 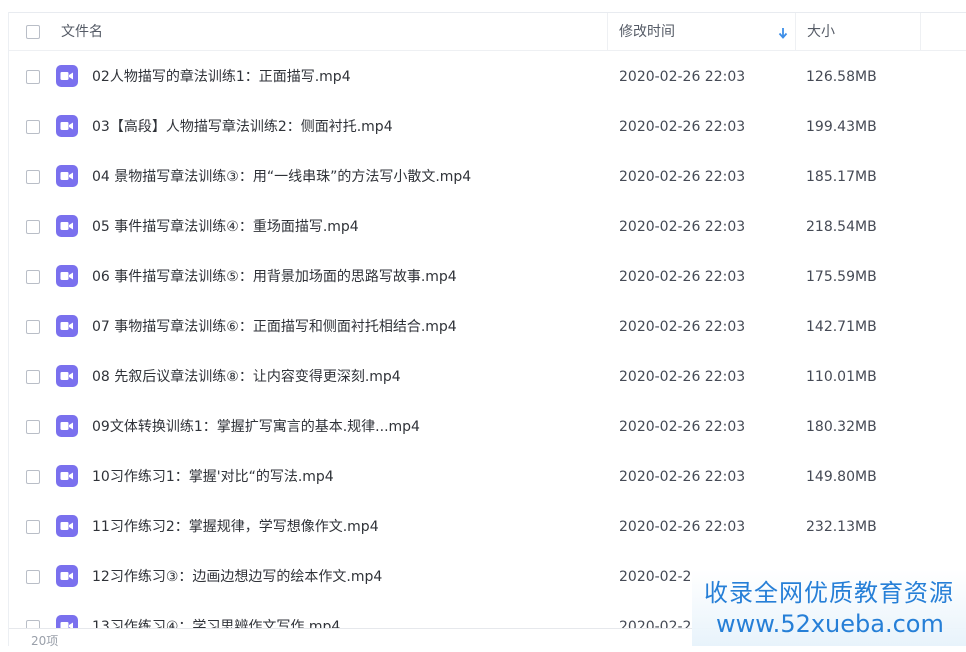 What do you see at coordinates (841, 227) in the screenshot?
I see `file-size: 218.54MB` at bounding box center [841, 227].